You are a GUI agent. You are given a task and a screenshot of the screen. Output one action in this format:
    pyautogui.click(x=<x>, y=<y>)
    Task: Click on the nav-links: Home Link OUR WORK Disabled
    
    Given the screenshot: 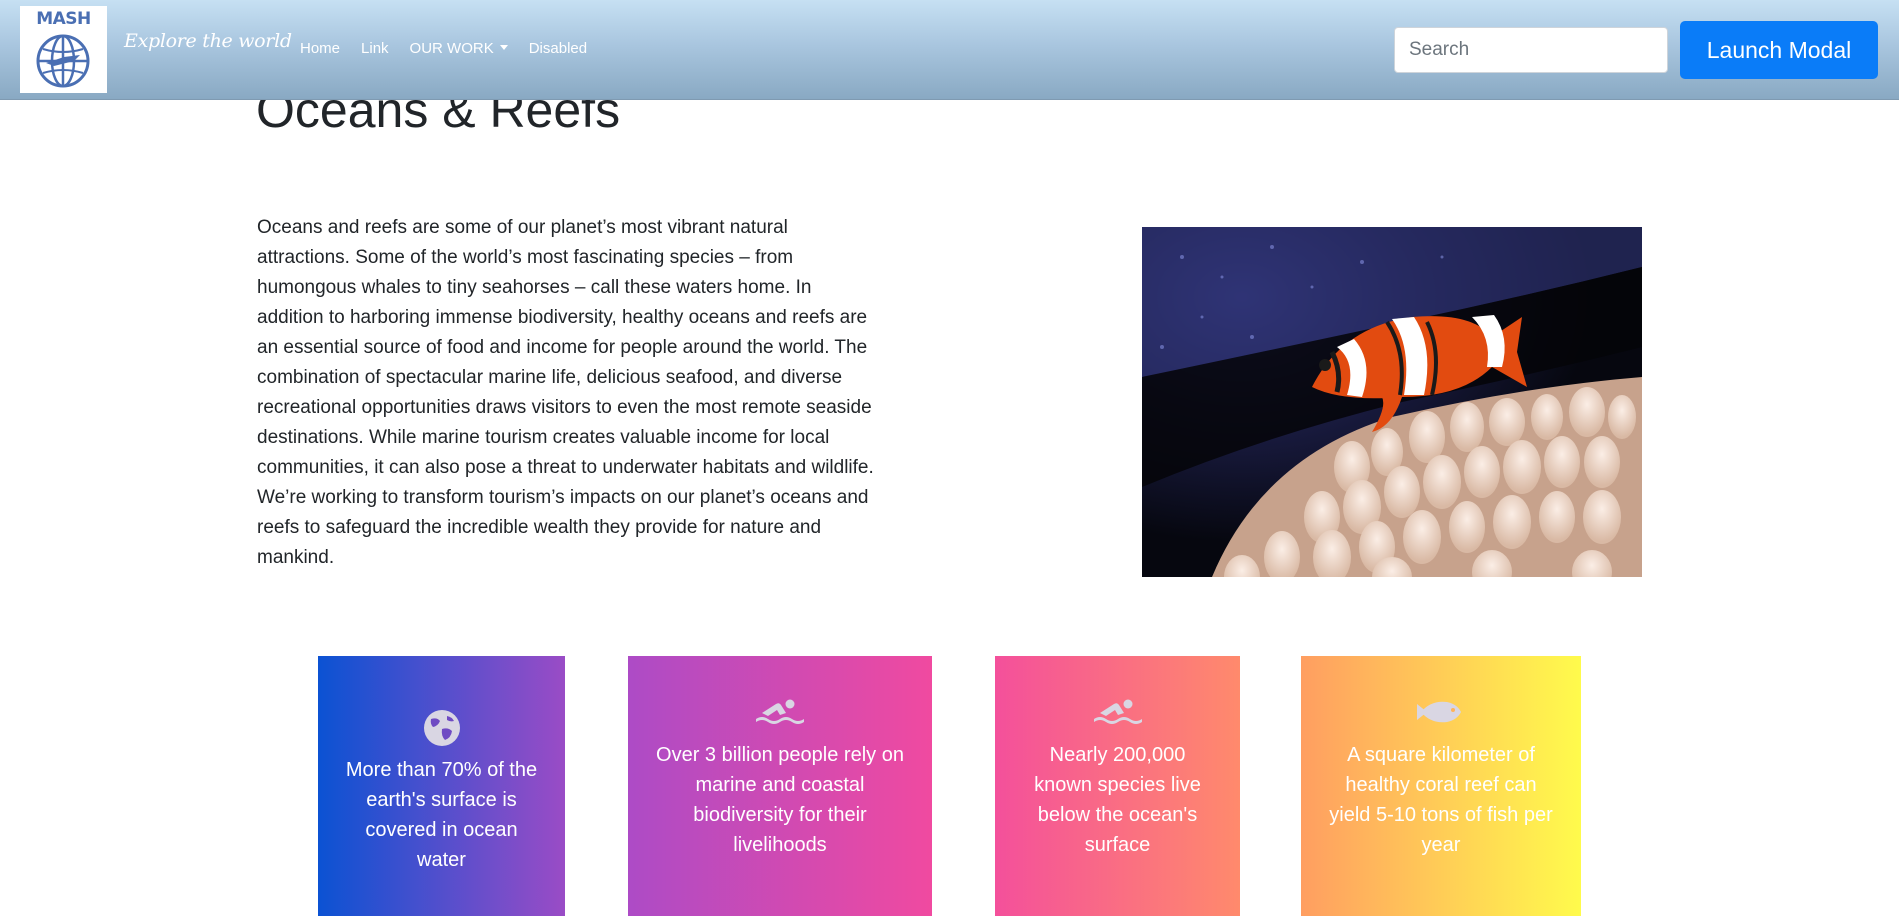 What is the action you would take?
    pyautogui.click(x=454, y=48)
    